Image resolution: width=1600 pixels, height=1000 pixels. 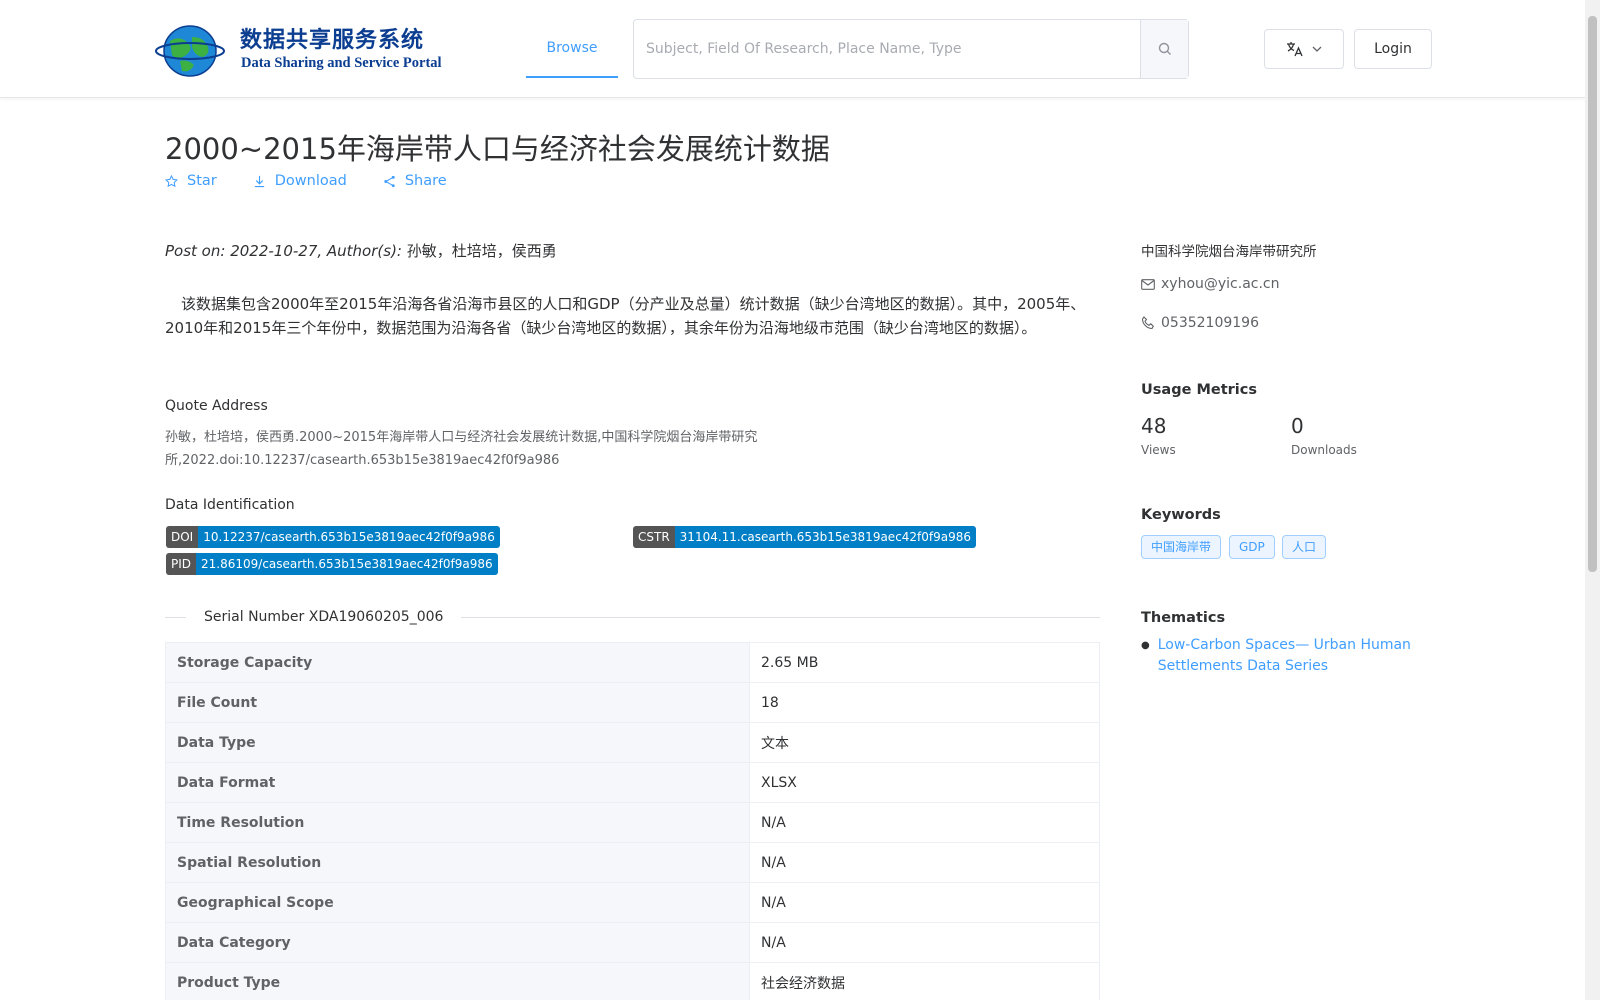 I want to click on property-value: XLSX, so click(x=924, y=782).